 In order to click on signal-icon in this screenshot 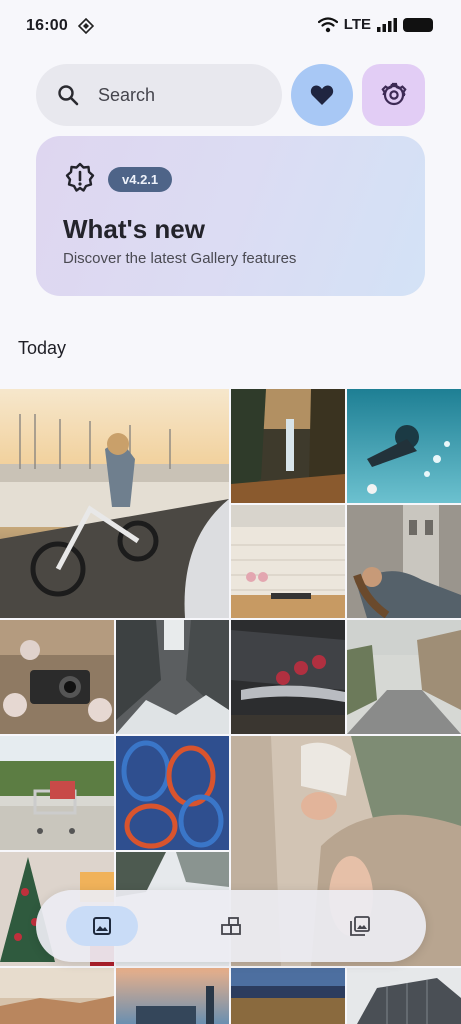, I will do `click(387, 24)`.